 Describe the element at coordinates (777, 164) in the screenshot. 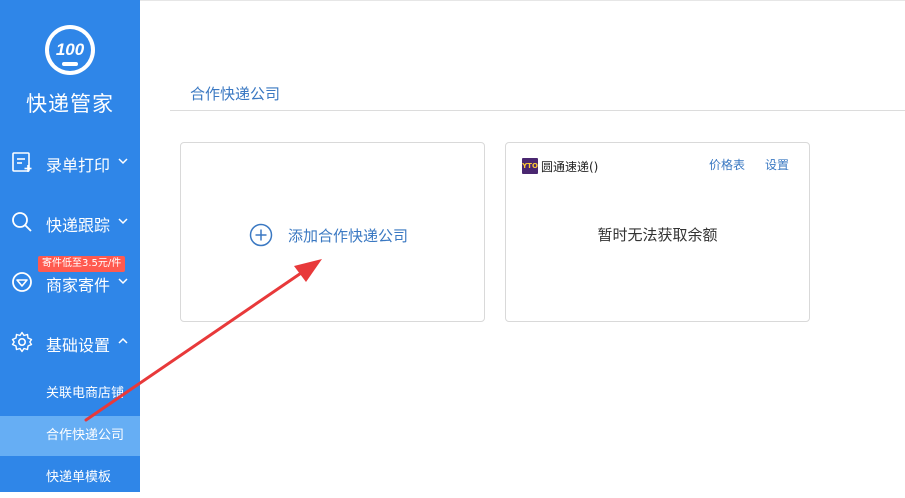

I see `courier-settings-link: 设置` at that location.